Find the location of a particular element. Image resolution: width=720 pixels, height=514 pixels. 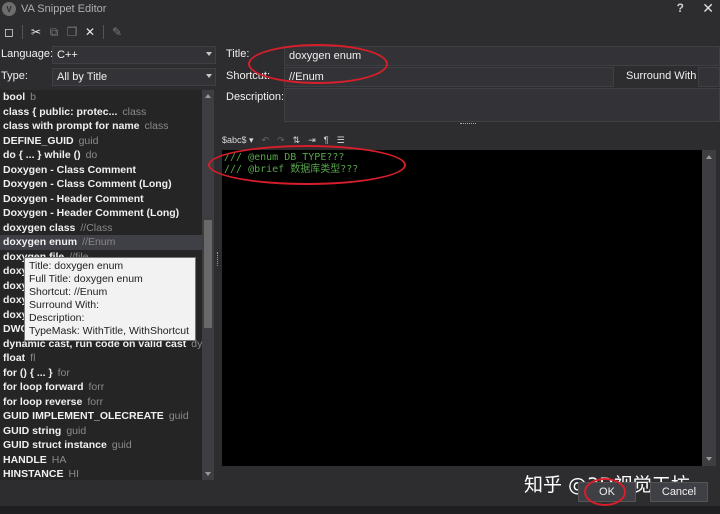

type-select: All by Title is located at coordinates (134, 77).